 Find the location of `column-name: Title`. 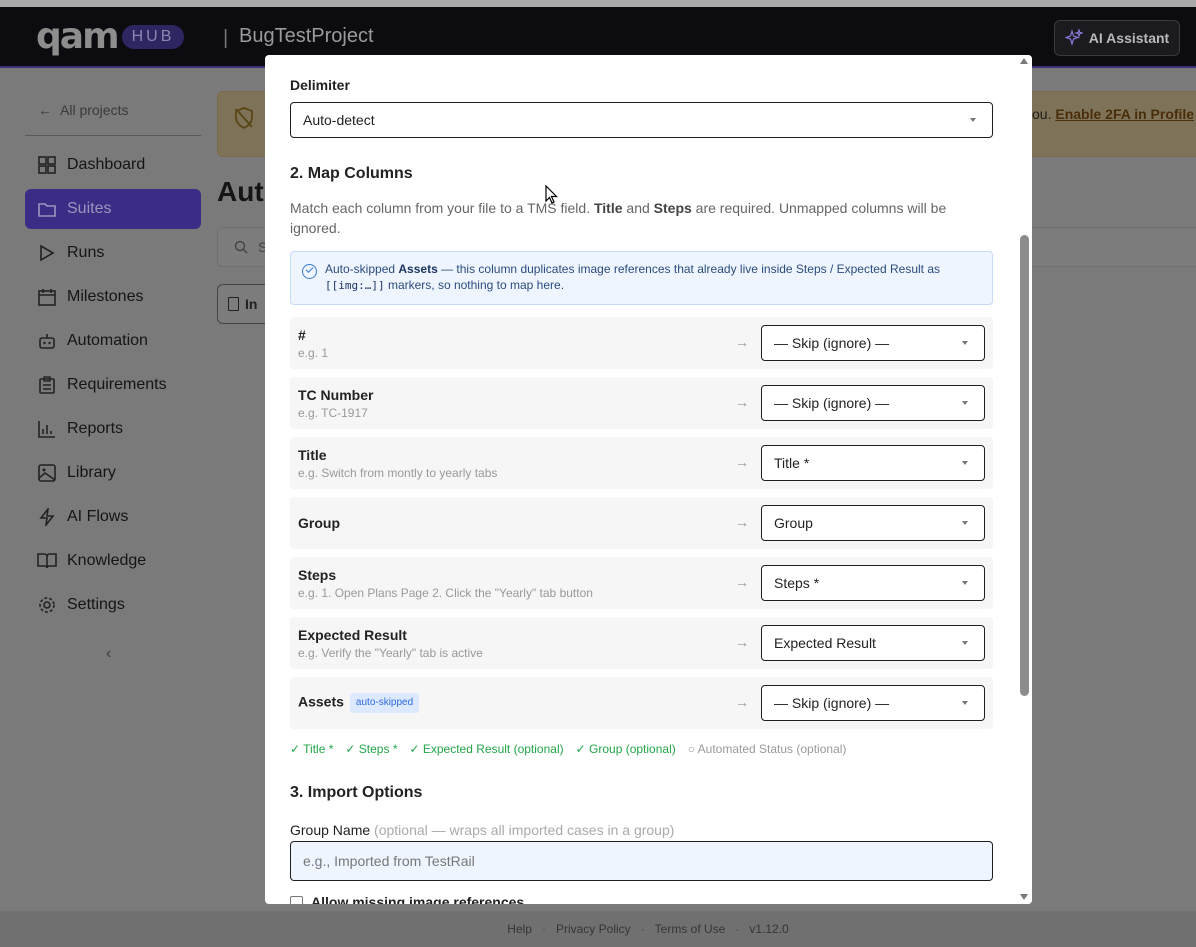

column-name: Title is located at coordinates (312, 455).